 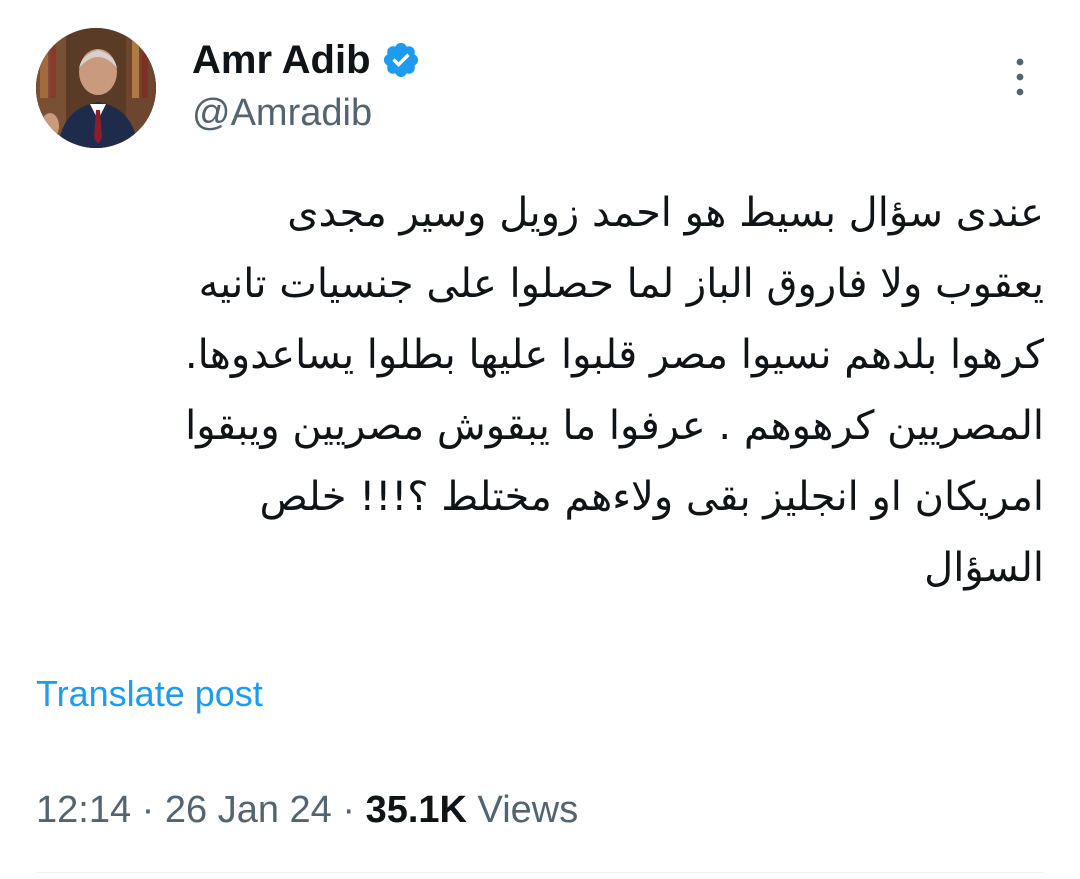 I want to click on avatar, so click(x=96, y=88).